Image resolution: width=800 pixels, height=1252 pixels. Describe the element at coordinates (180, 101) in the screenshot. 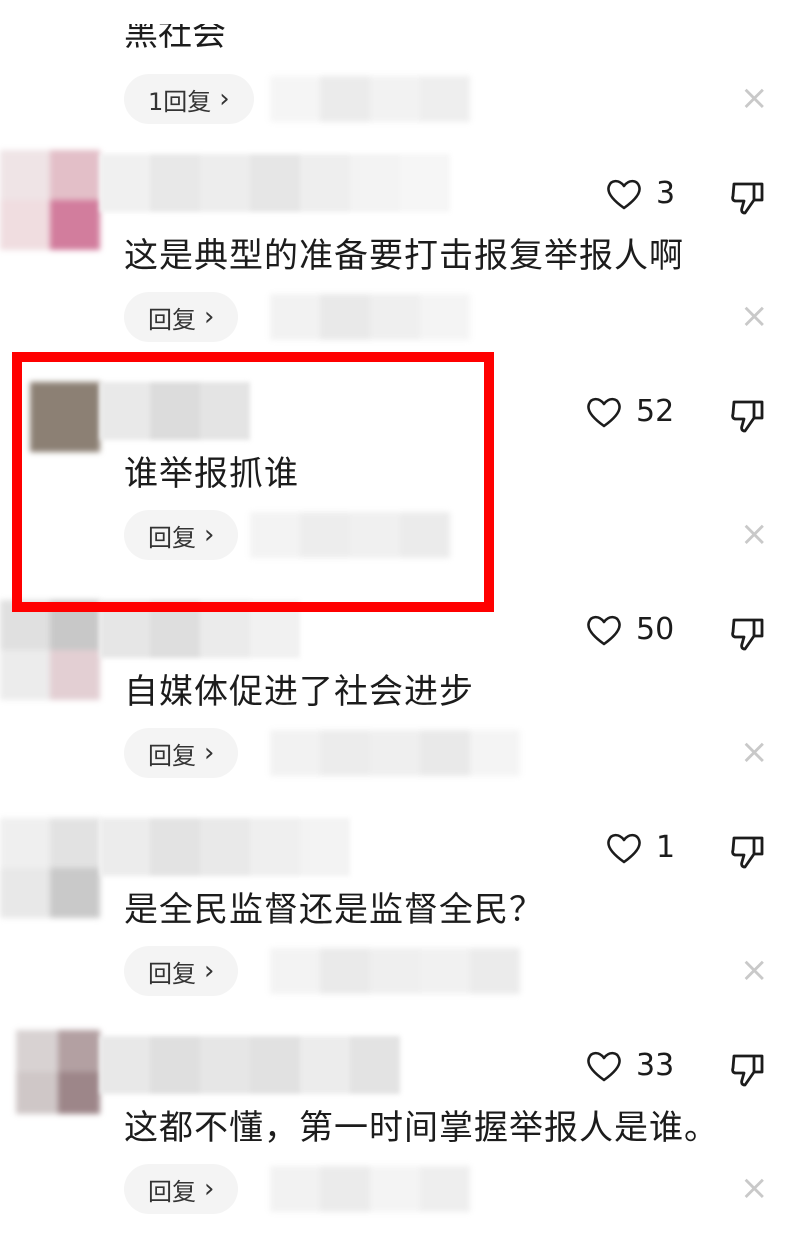

I see `reply-label: 1回复` at that location.